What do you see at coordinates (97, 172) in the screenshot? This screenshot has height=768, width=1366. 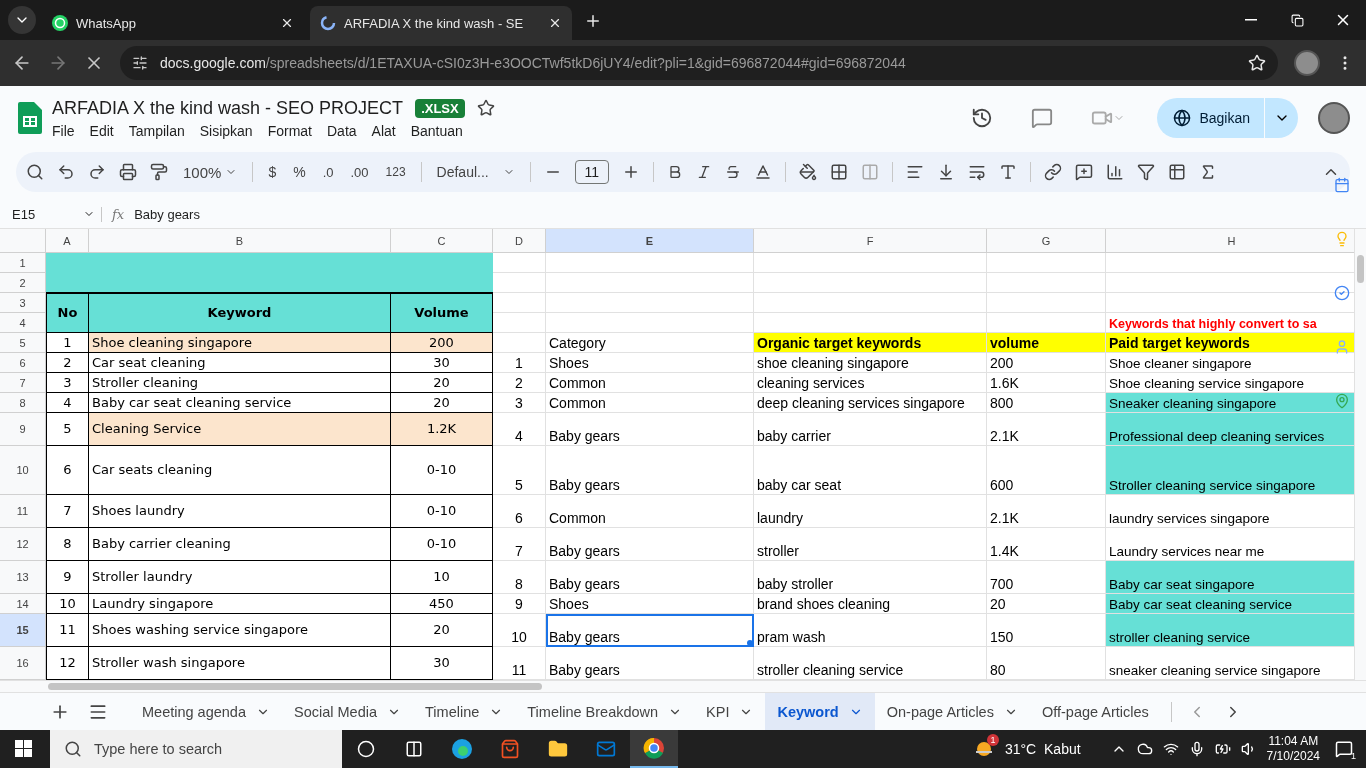 I see `redo-icon` at bounding box center [97, 172].